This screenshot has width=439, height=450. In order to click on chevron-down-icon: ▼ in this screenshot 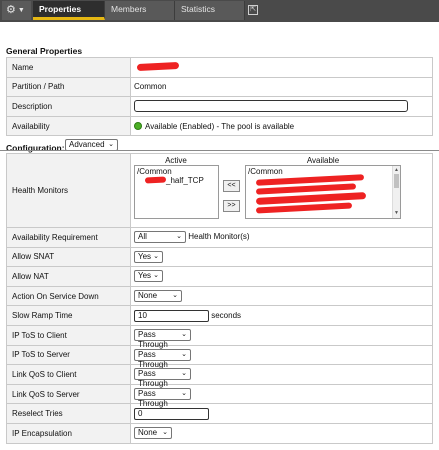, I will do `click(21, 10)`.